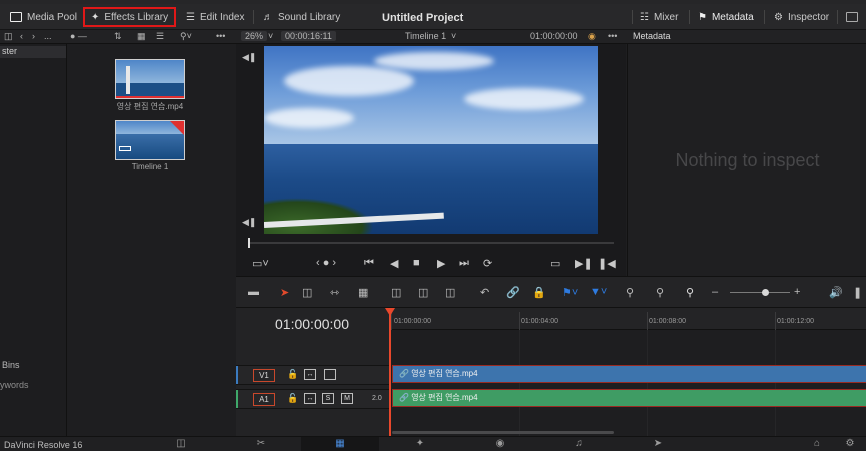 This screenshot has height=451, width=866. I want to click on overwrite-clip-icon: ◫, so click(423, 292).